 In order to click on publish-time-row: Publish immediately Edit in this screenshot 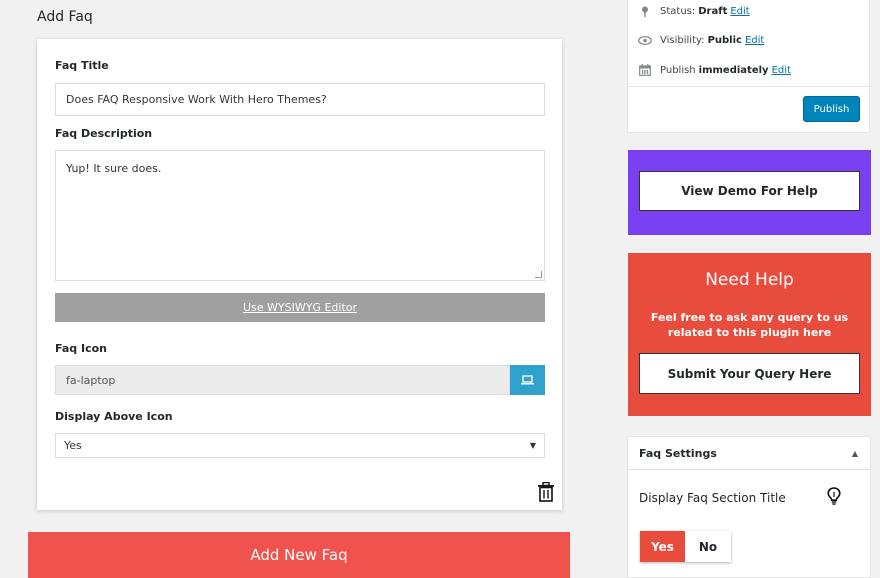, I will do `click(714, 70)`.